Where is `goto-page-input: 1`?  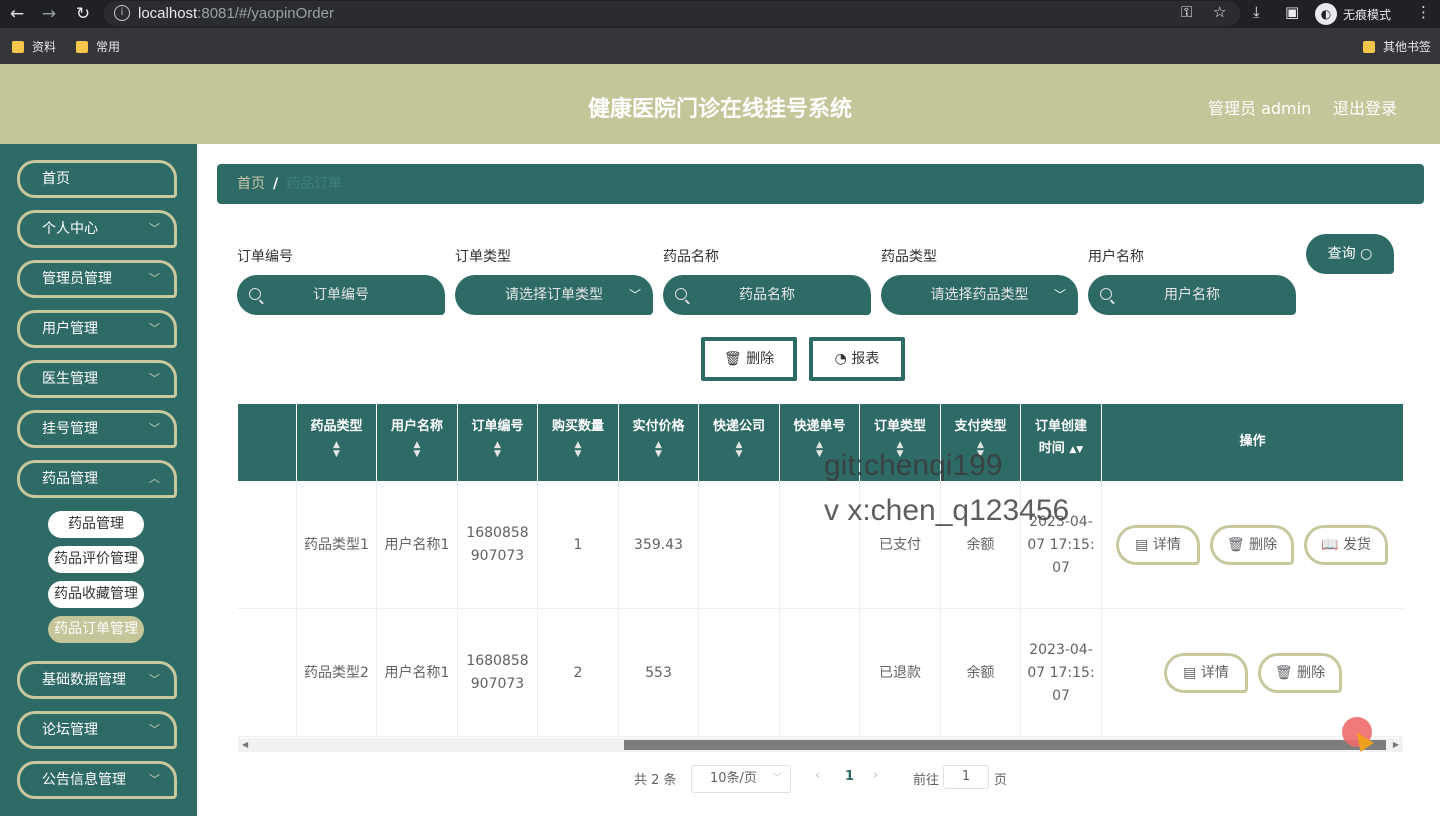 goto-page-input: 1 is located at coordinates (966, 777).